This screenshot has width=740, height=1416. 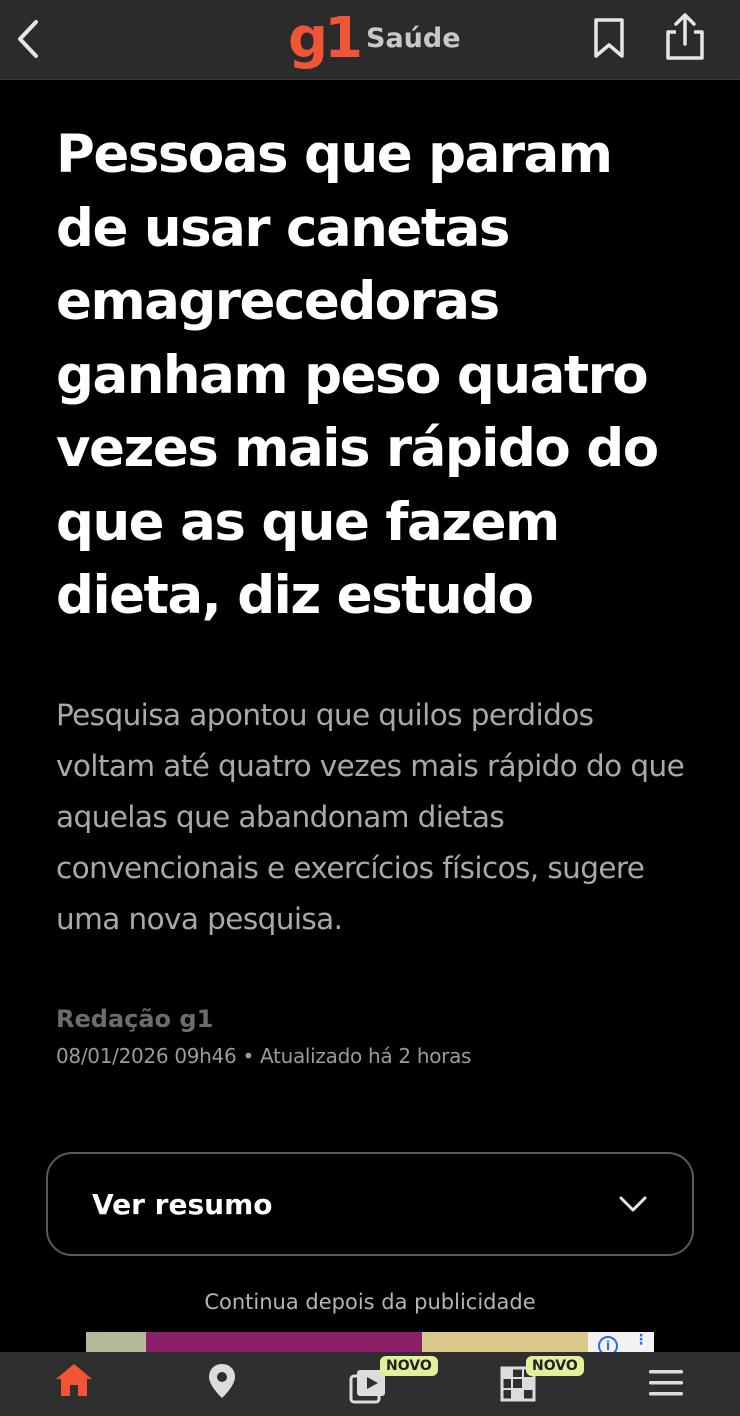 What do you see at coordinates (222, 1381) in the screenshot?
I see `location-pin-icon` at bounding box center [222, 1381].